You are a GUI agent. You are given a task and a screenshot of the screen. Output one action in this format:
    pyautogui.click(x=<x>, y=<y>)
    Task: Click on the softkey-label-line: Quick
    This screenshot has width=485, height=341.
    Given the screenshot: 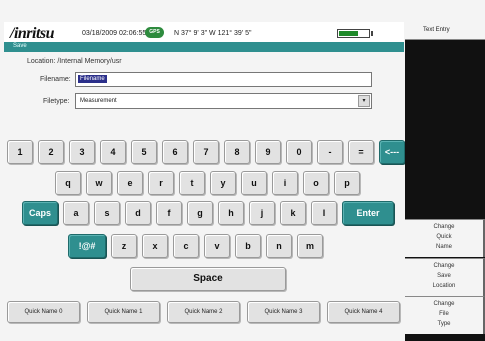 What is the action you would take?
    pyautogui.click(x=444, y=237)
    